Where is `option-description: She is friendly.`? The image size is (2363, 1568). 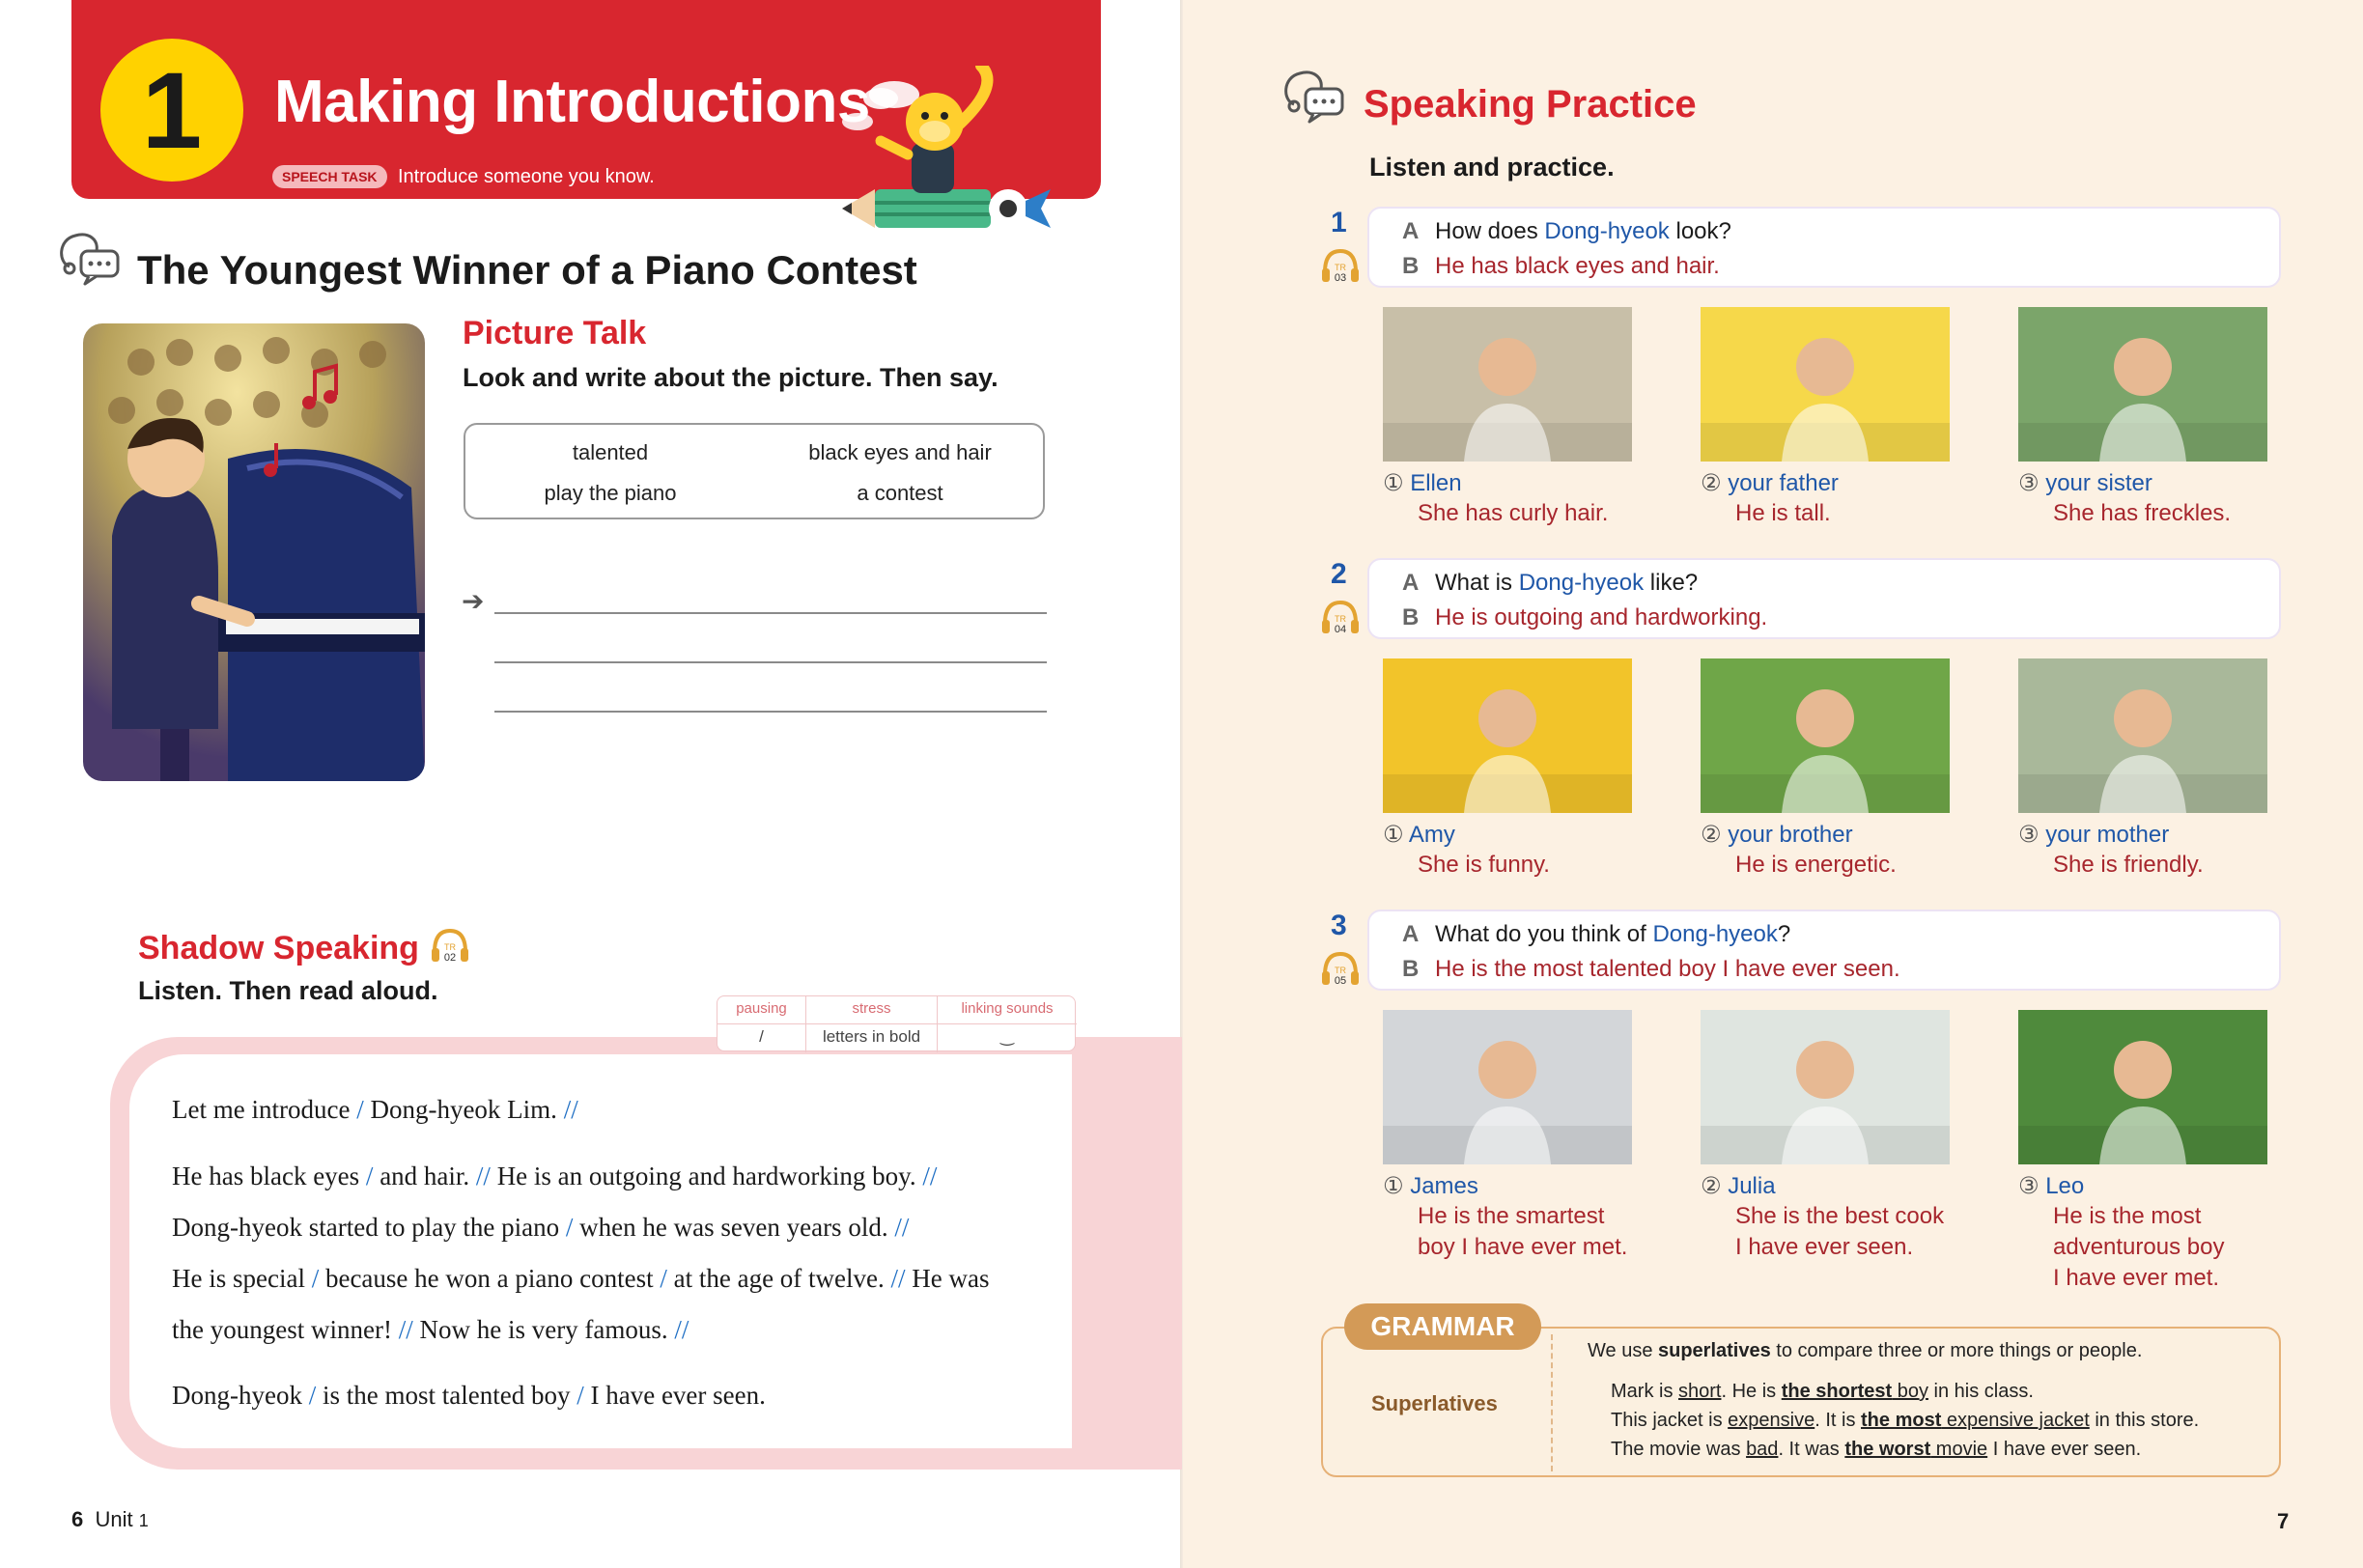
option-description: She is friendly. is located at coordinates (2128, 865).